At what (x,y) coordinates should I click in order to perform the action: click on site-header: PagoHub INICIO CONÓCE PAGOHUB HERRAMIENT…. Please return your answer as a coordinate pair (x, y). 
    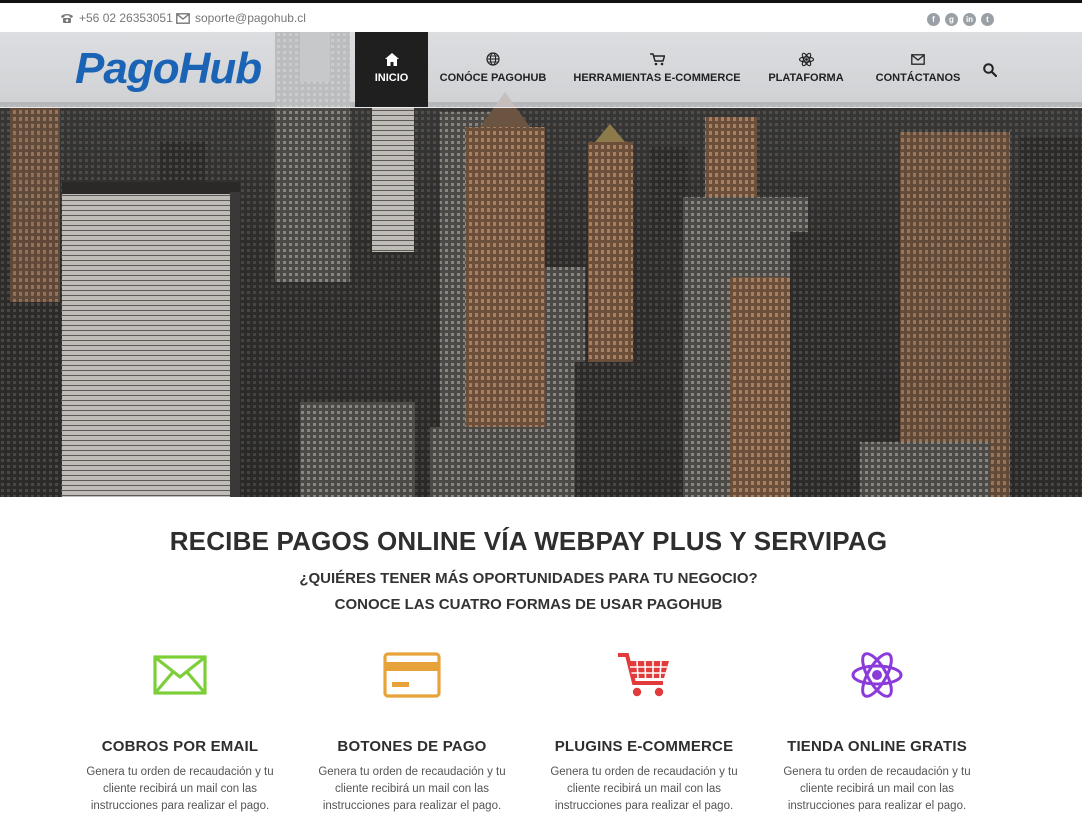
    Looking at the image, I should click on (541, 70).